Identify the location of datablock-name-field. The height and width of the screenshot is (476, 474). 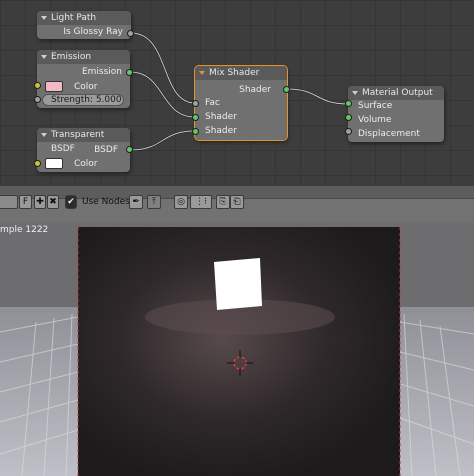
(9, 202).